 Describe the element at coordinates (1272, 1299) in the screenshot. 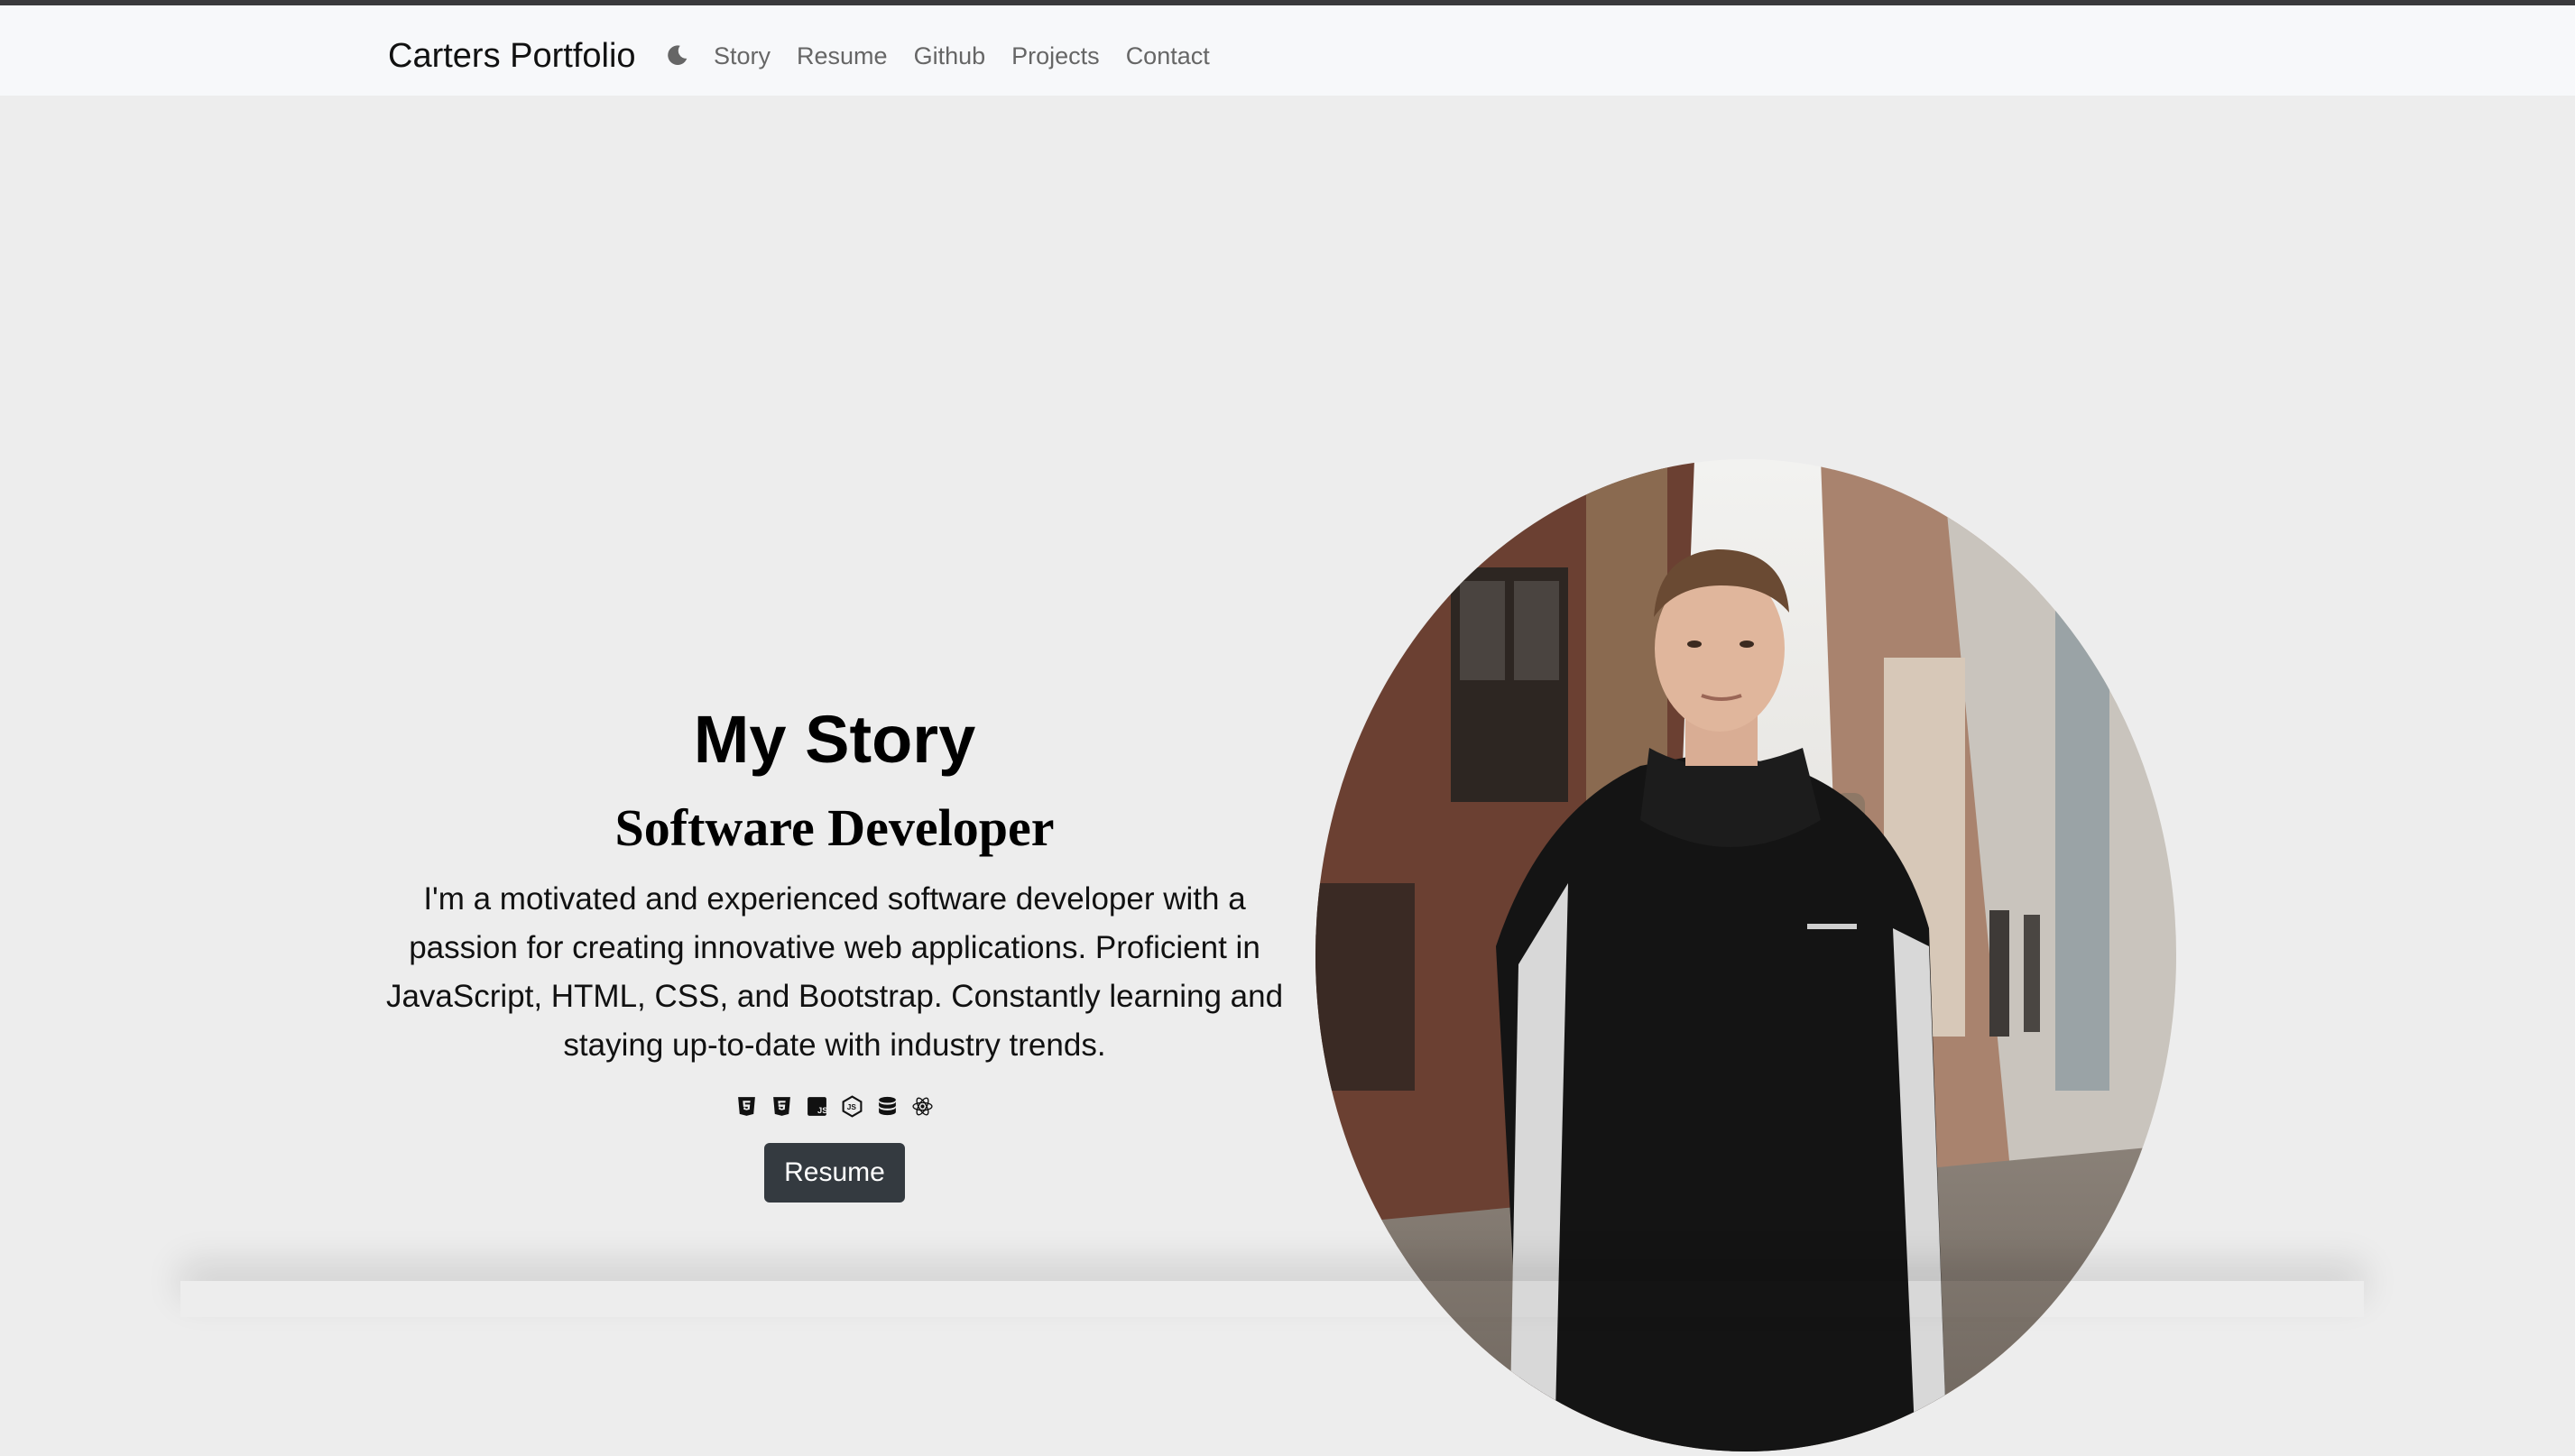

I see `bottom-shadow` at that location.